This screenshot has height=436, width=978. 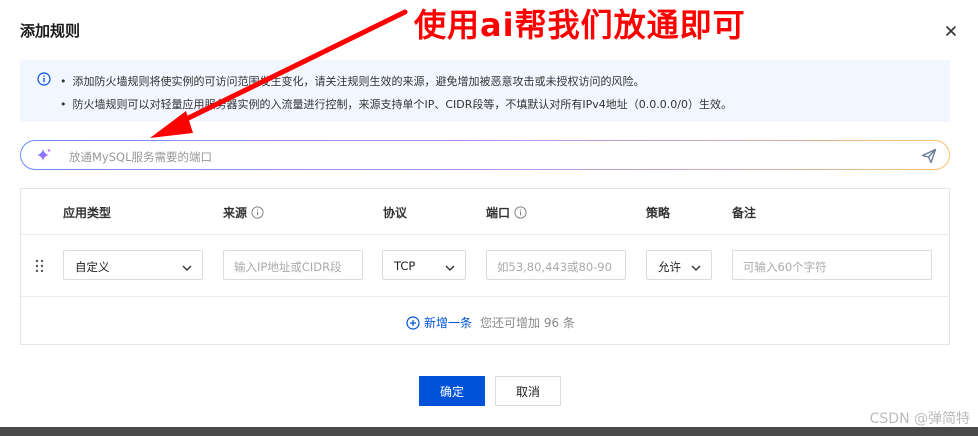 I want to click on policy-select: 允许, so click(x=679, y=265).